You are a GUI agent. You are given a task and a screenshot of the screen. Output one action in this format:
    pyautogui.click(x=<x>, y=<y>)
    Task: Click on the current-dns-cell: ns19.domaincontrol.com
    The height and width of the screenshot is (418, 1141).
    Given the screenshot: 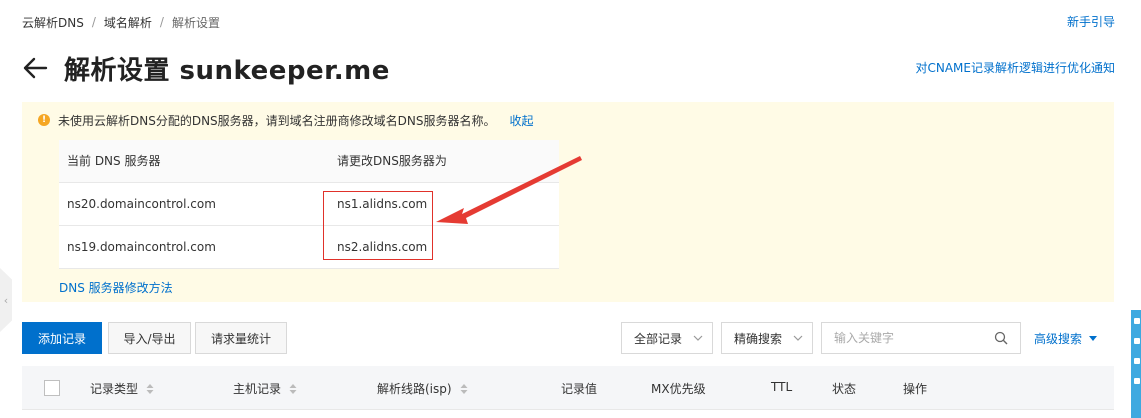 What is the action you would take?
    pyautogui.click(x=194, y=247)
    